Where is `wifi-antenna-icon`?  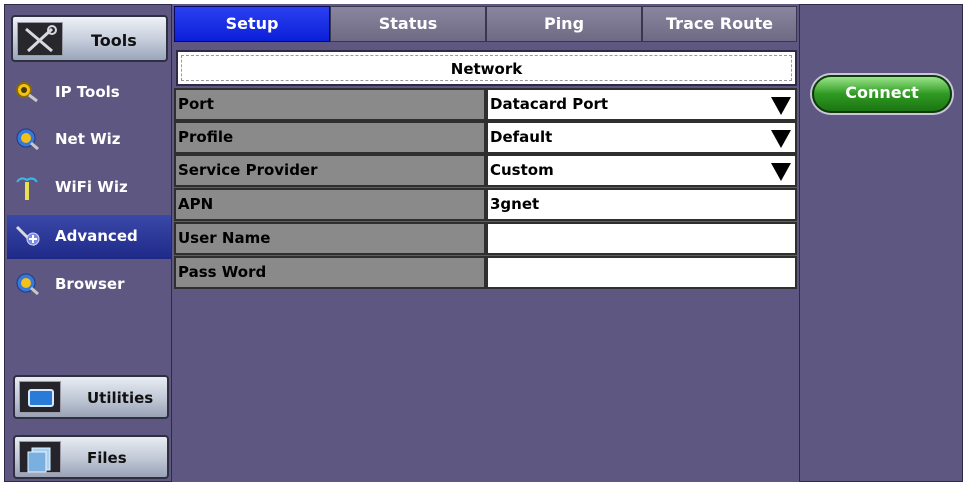 wifi-antenna-icon is located at coordinates (27, 188).